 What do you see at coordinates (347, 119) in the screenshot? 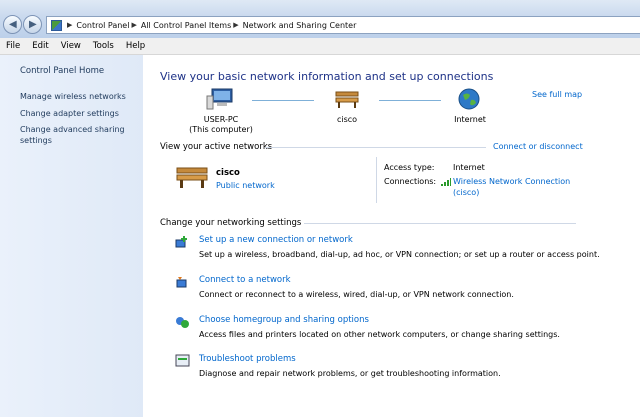
I see `map-network-name: cisco` at bounding box center [347, 119].